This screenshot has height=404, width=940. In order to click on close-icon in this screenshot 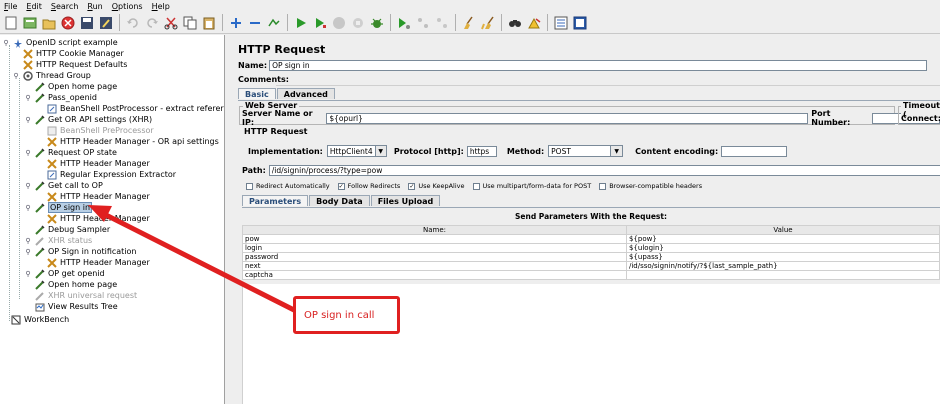, I will do `click(67, 22)`.